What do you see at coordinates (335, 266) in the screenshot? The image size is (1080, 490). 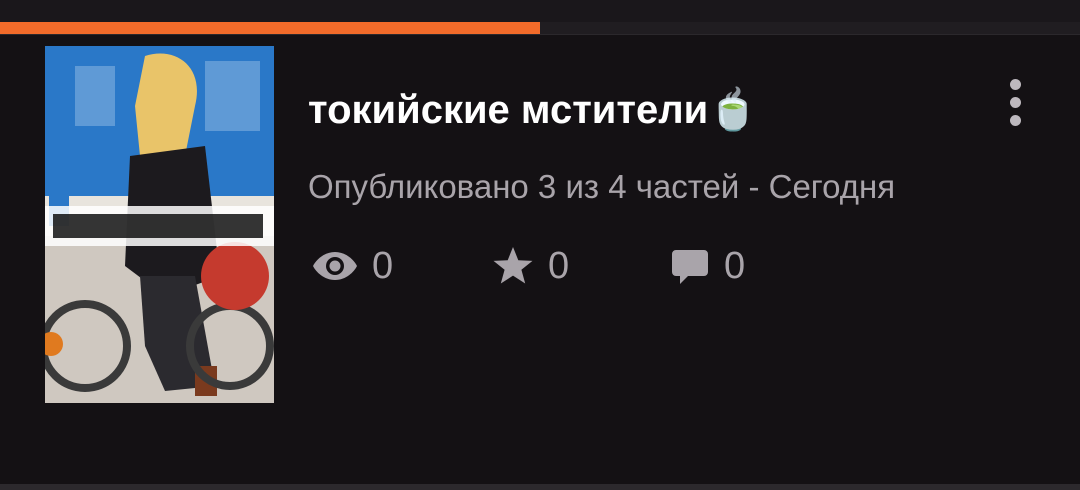 I see `eye-icon` at bounding box center [335, 266].